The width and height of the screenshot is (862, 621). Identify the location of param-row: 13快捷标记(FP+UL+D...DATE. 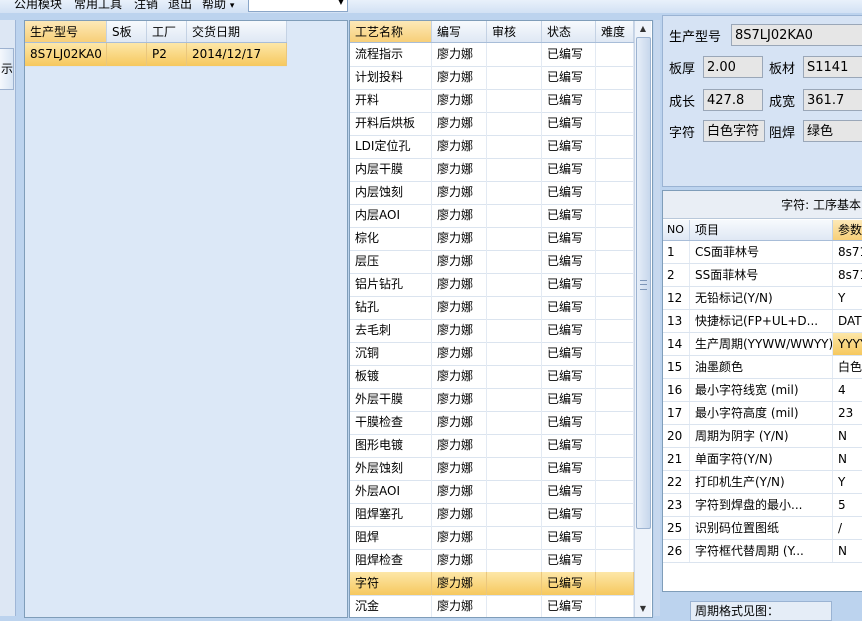
(762, 321).